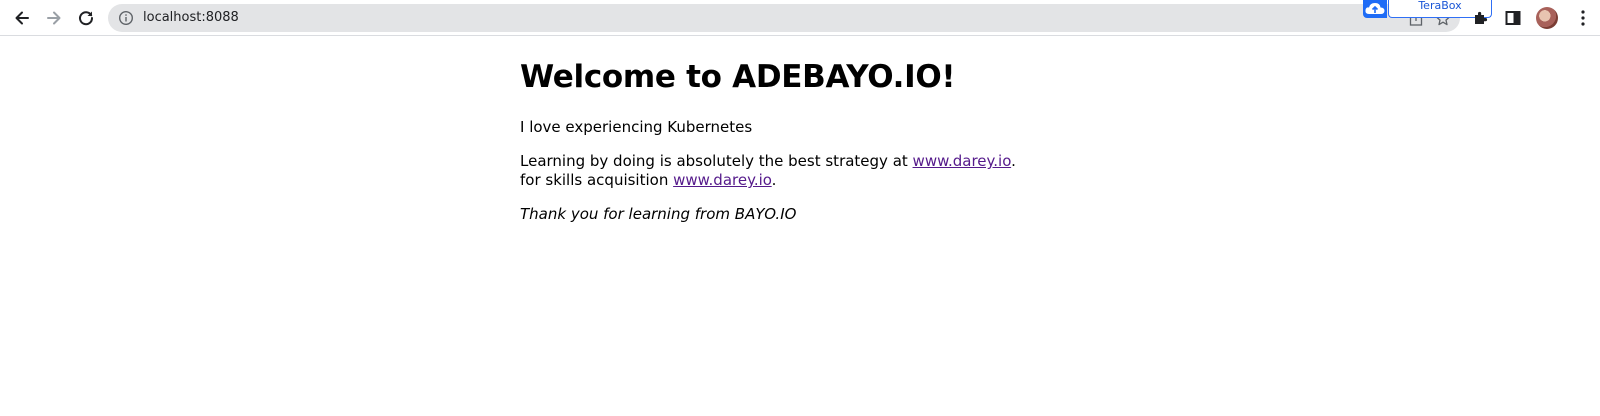  What do you see at coordinates (658, 214) in the screenshot?
I see `thank-you-text: Thank you for learning from BAYO.IO` at bounding box center [658, 214].